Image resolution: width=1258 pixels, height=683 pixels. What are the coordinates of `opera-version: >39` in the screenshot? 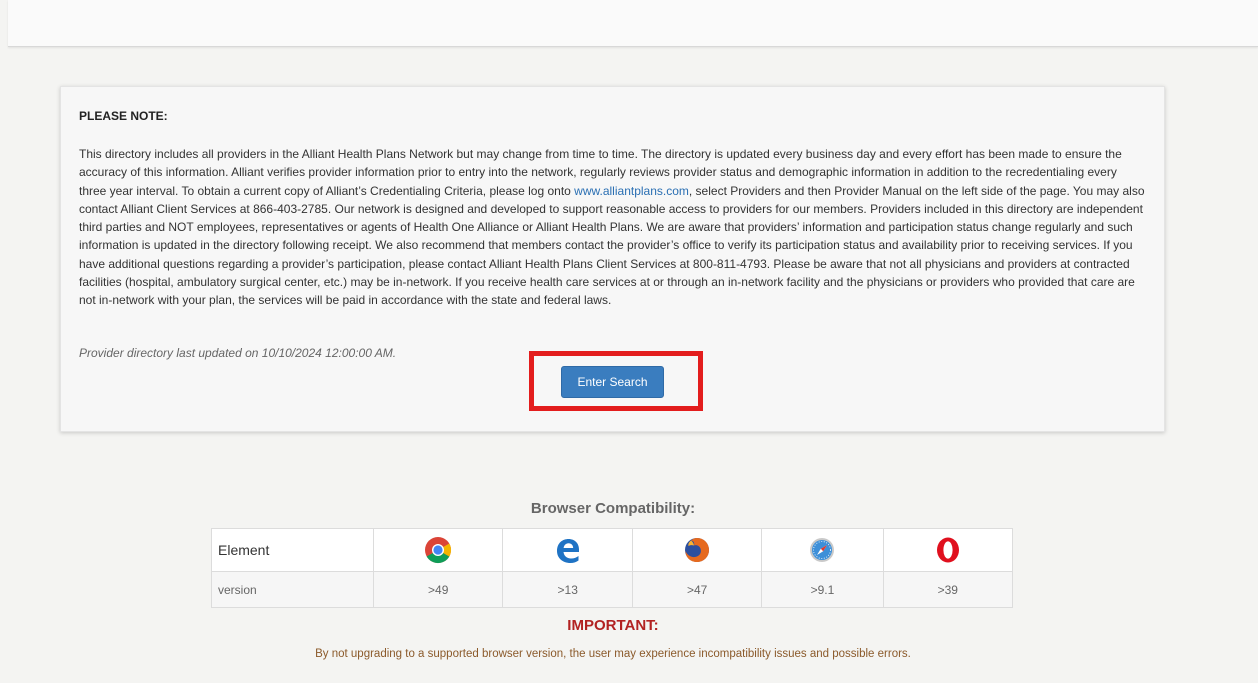 It's located at (948, 589).